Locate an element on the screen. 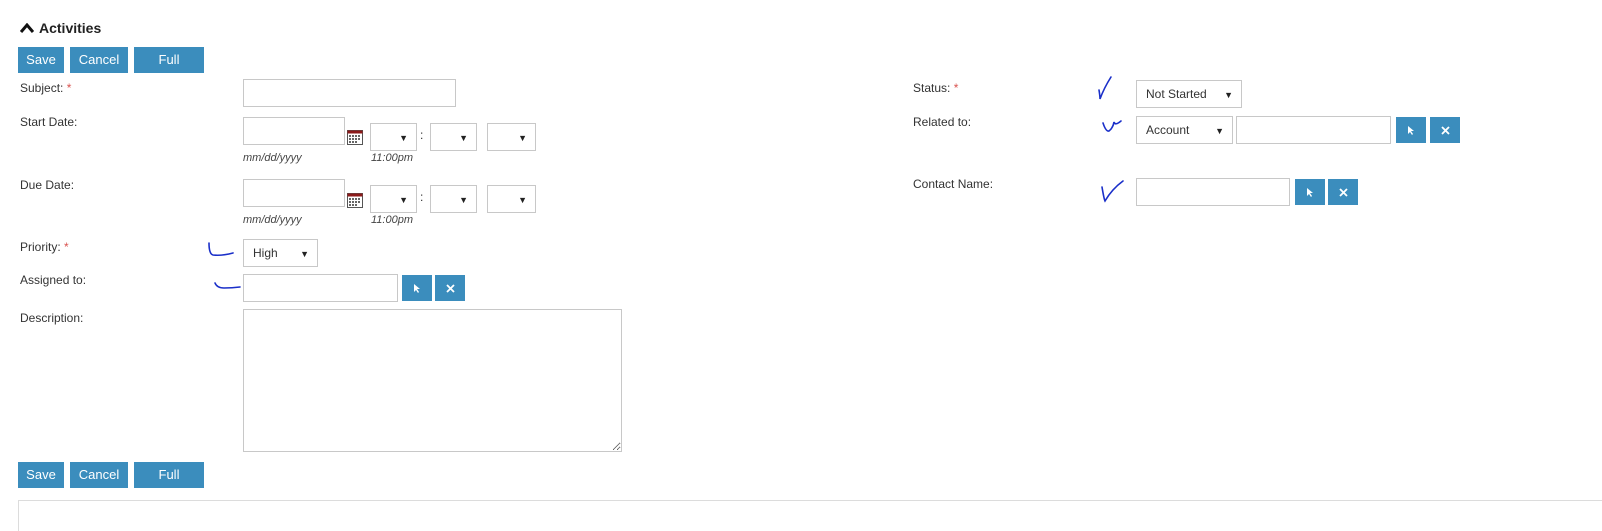 This screenshot has height=531, width=1602. subject-input is located at coordinates (349, 93).